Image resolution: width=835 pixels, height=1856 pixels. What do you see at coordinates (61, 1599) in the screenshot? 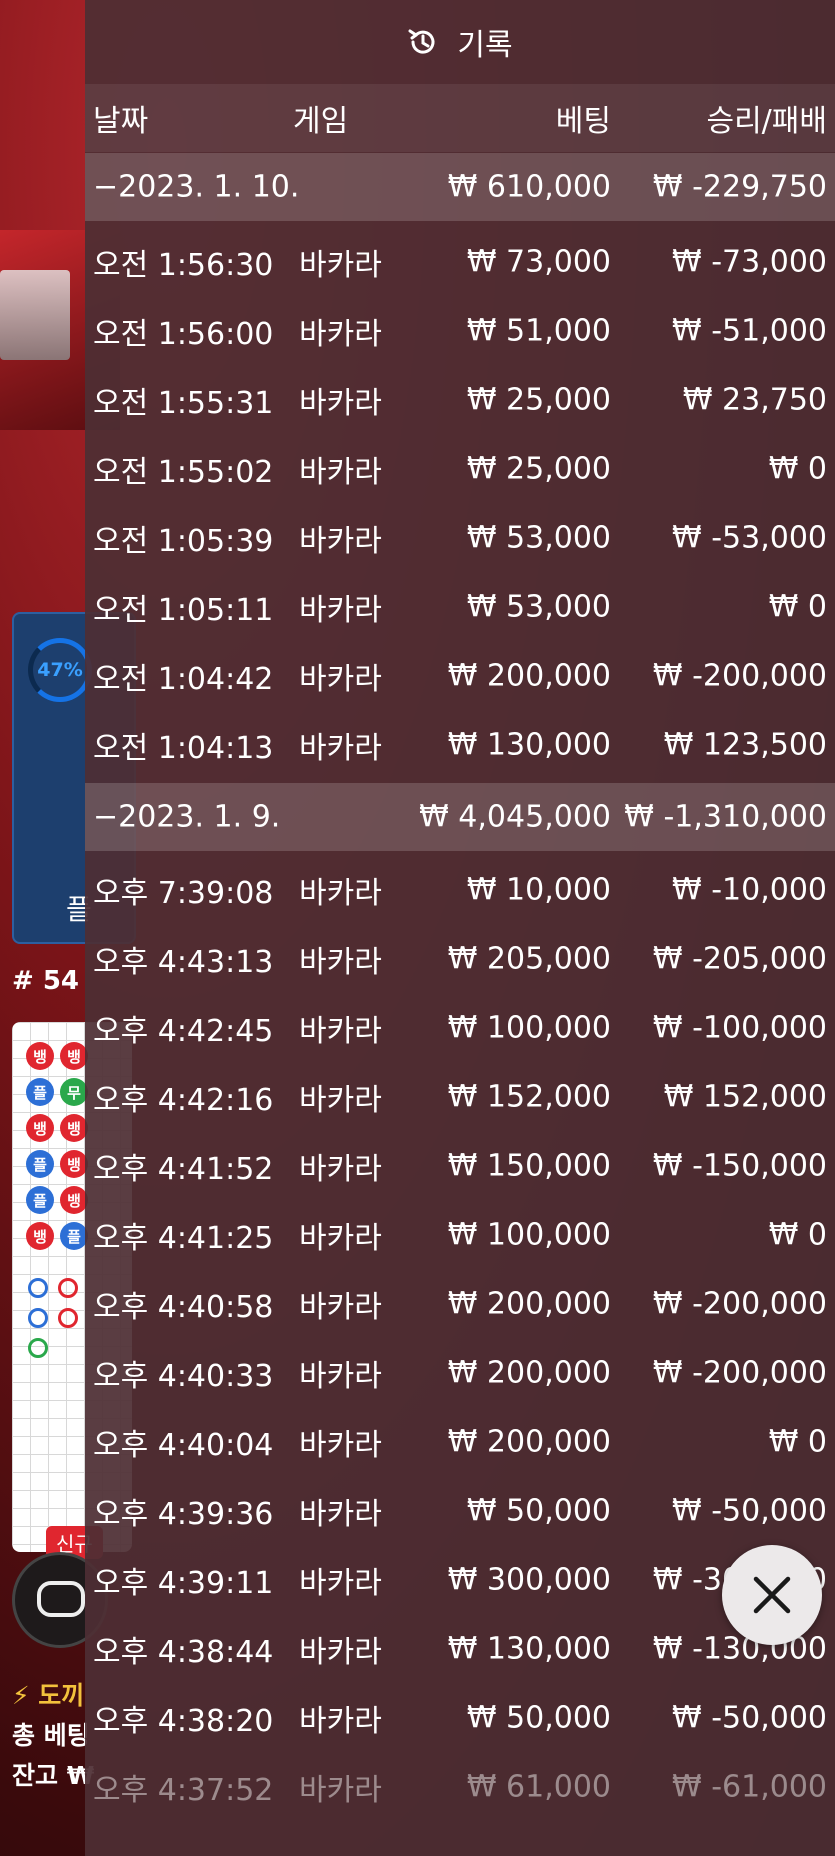
I see `chip-icon` at bounding box center [61, 1599].